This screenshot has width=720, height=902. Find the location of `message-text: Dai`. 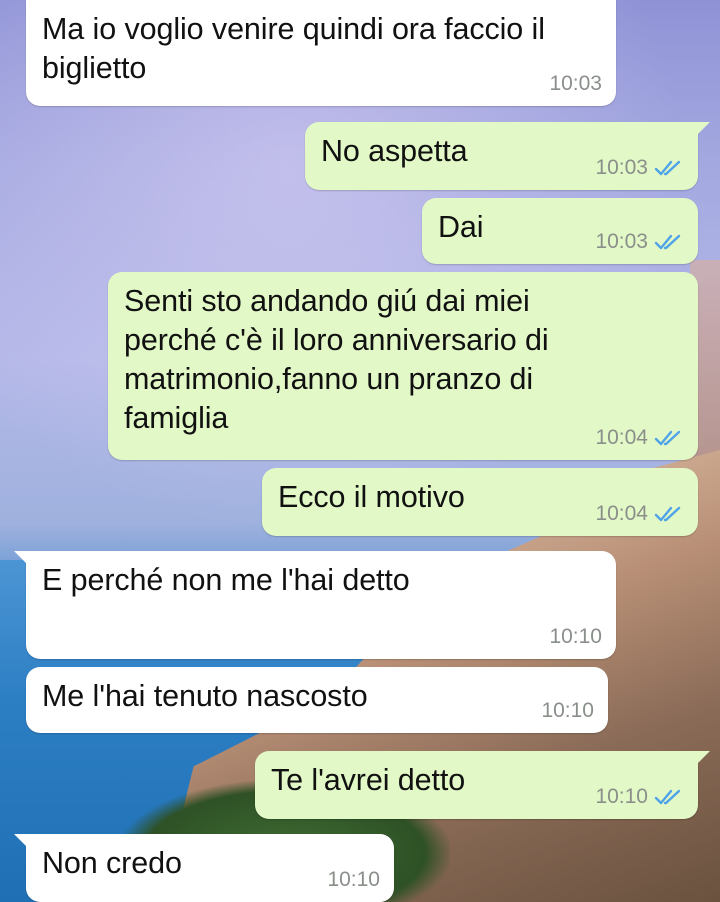

message-text: Dai is located at coordinates (461, 227).